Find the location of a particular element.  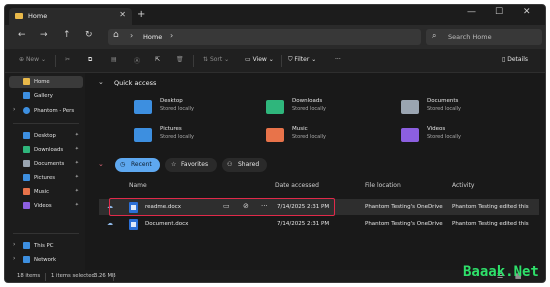

pictures-folder-icon is located at coordinates (143, 135).